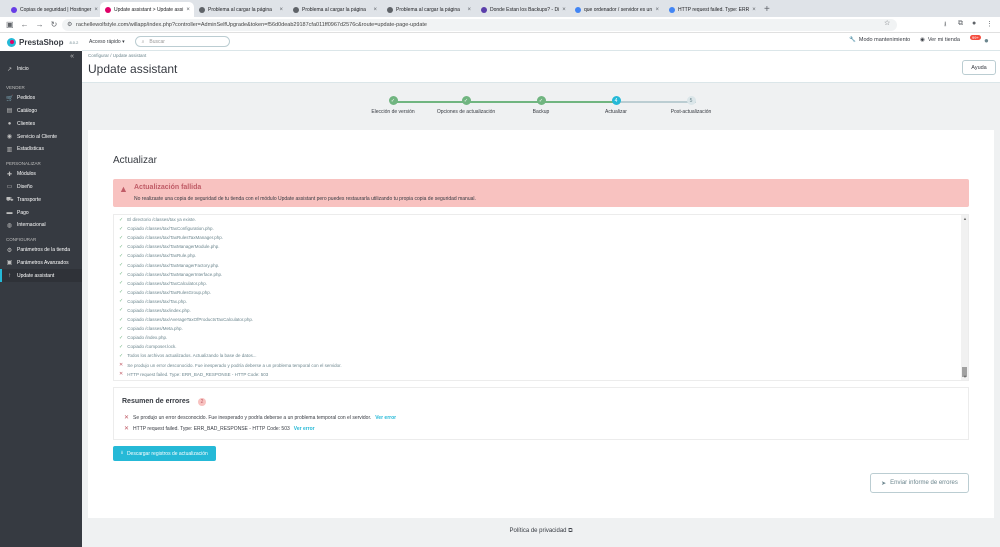 The width and height of the screenshot is (1000, 547). What do you see at coordinates (135, 160) in the screenshot?
I see `section-title: Actualizar` at bounding box center [135, 160].